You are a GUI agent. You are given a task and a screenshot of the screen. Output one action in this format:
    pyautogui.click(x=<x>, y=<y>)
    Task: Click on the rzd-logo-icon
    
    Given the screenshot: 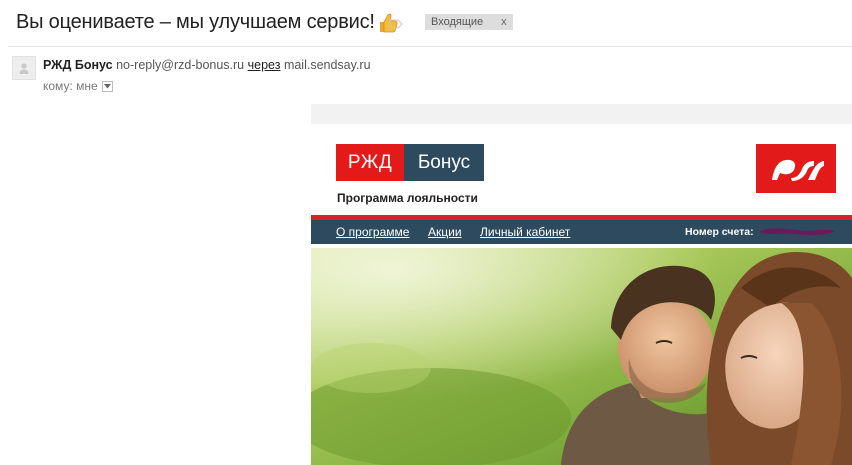 What is the action you would take?
    pyautogui.click(x=796, y=168)
    